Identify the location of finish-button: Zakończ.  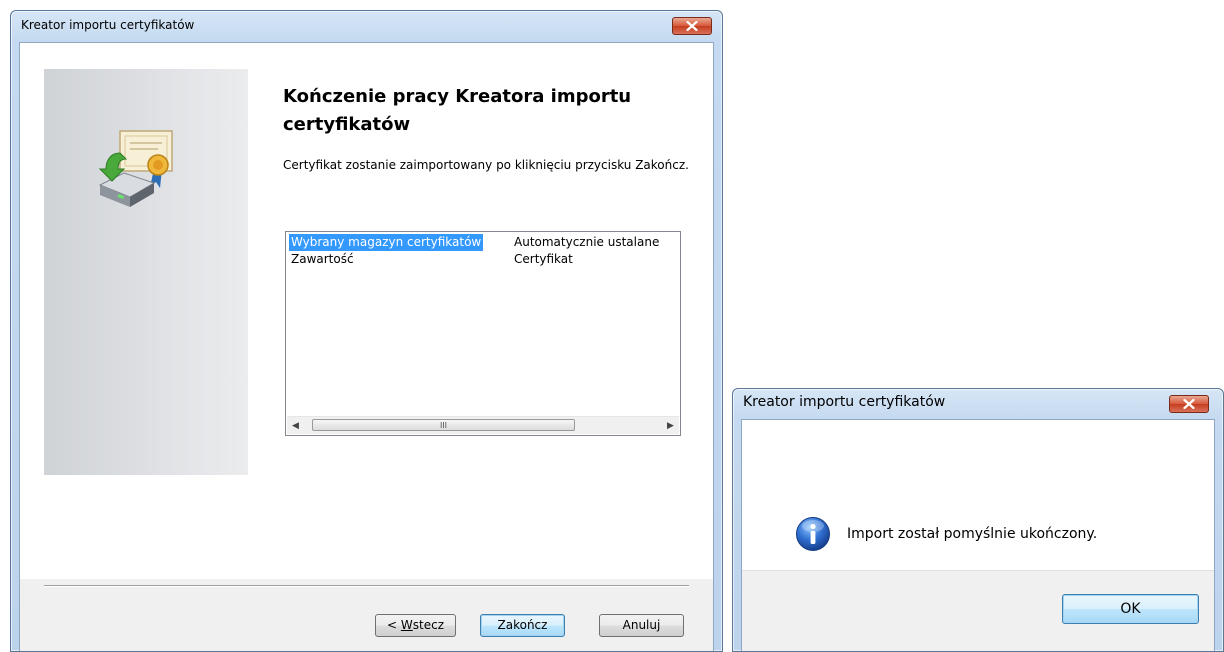
(522, 625).